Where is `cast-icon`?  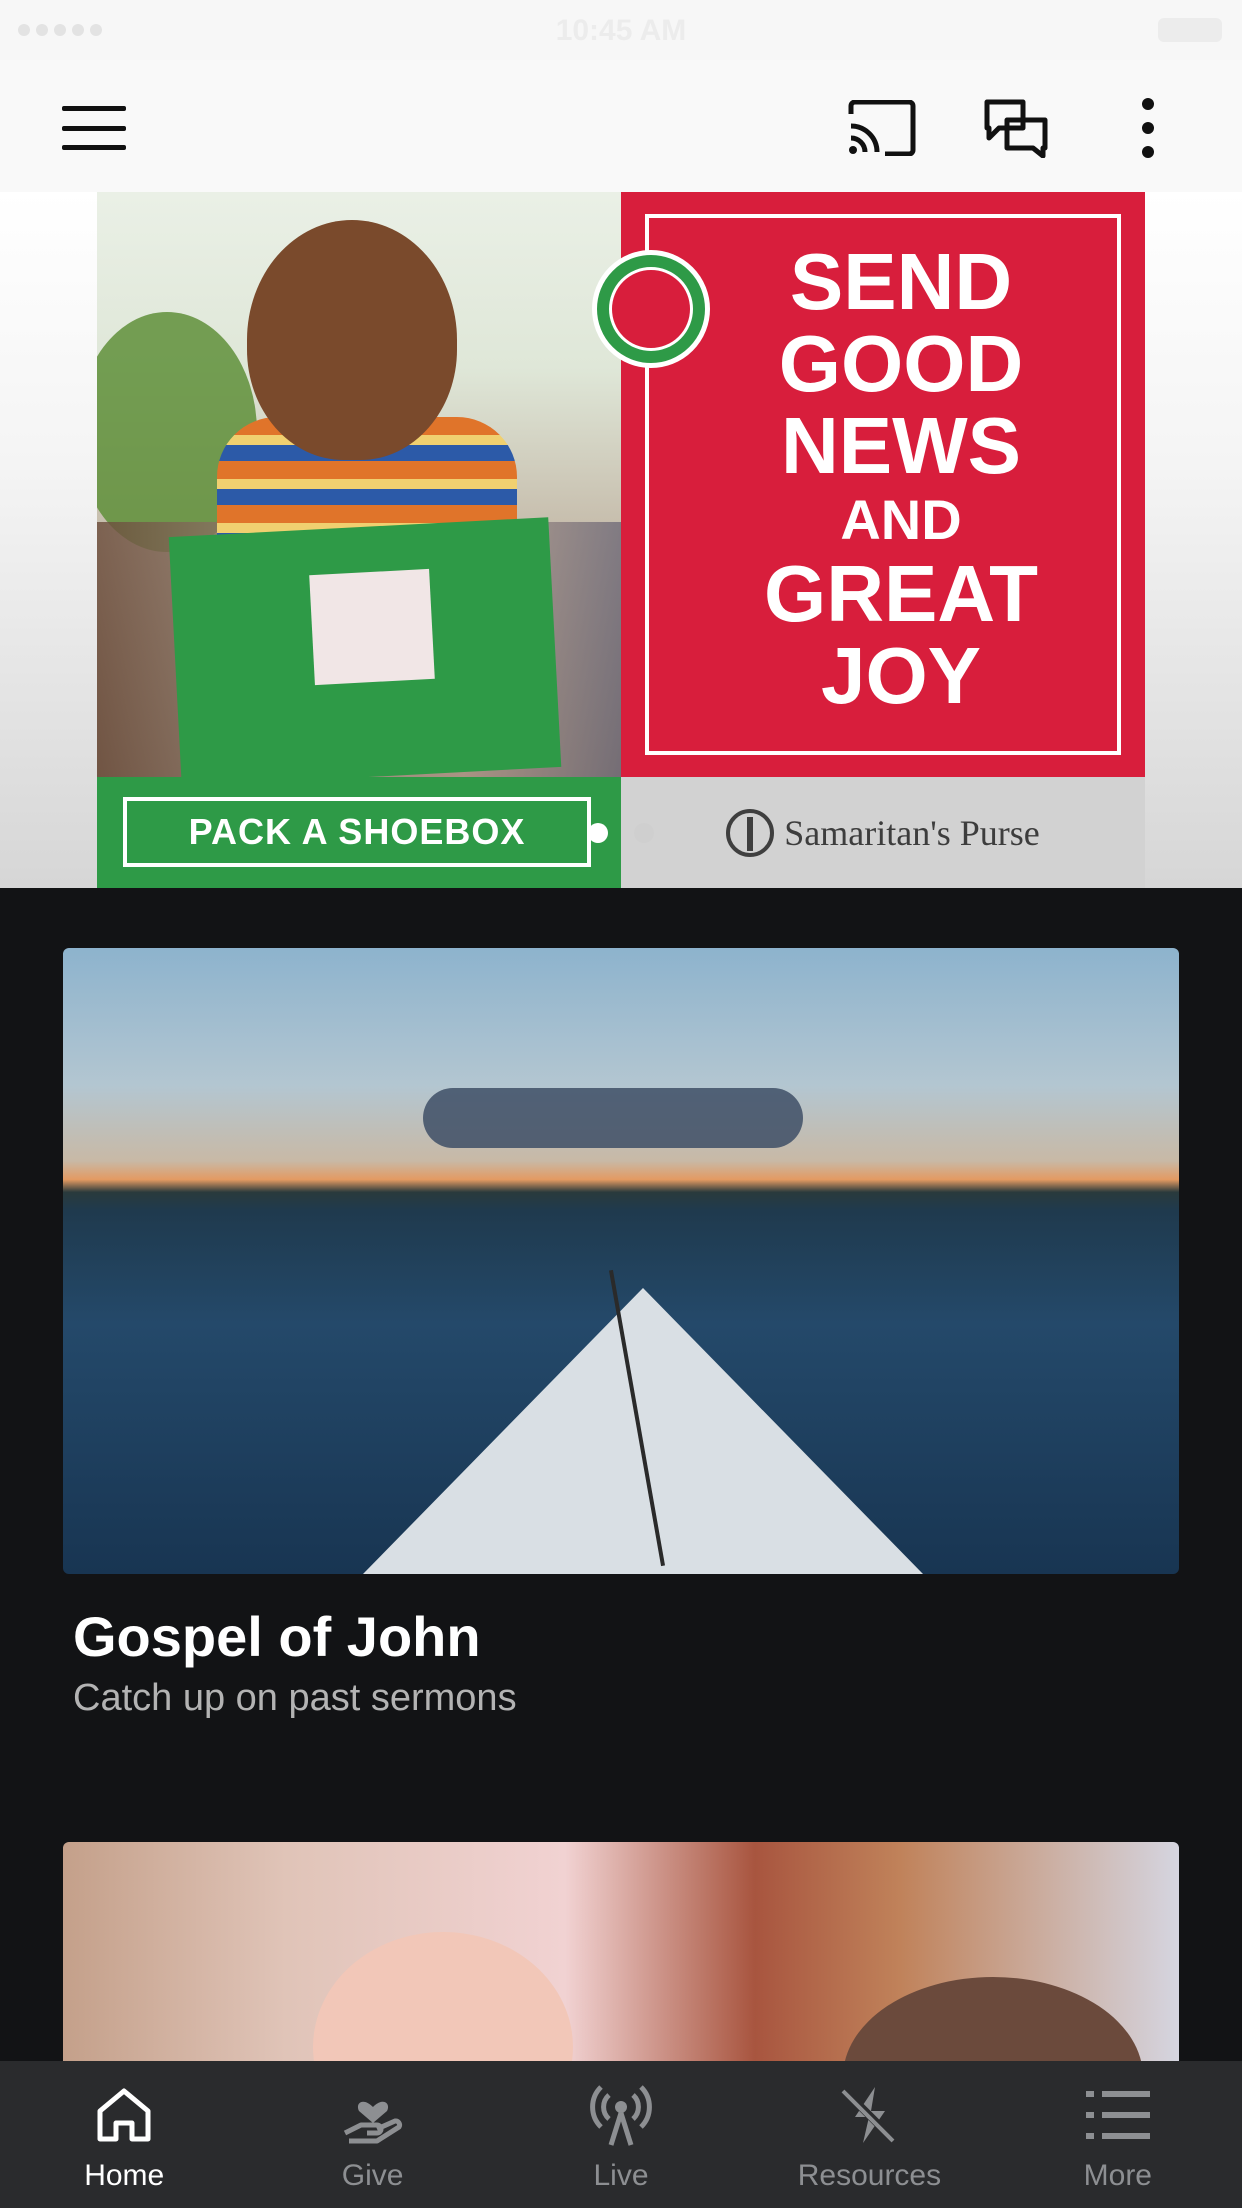
cast-icon is located at coordinates (882, 128).